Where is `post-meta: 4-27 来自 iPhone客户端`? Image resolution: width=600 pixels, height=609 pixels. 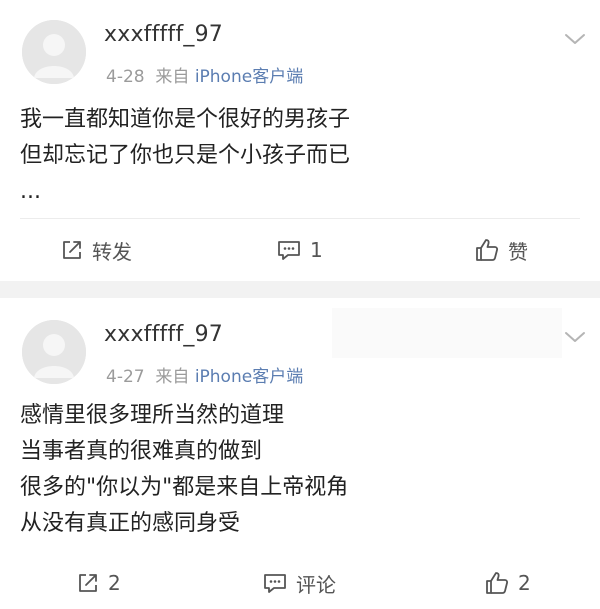
post-meta: 4-27 来自 iPhone客户端 is located at coordinates (204, 374).